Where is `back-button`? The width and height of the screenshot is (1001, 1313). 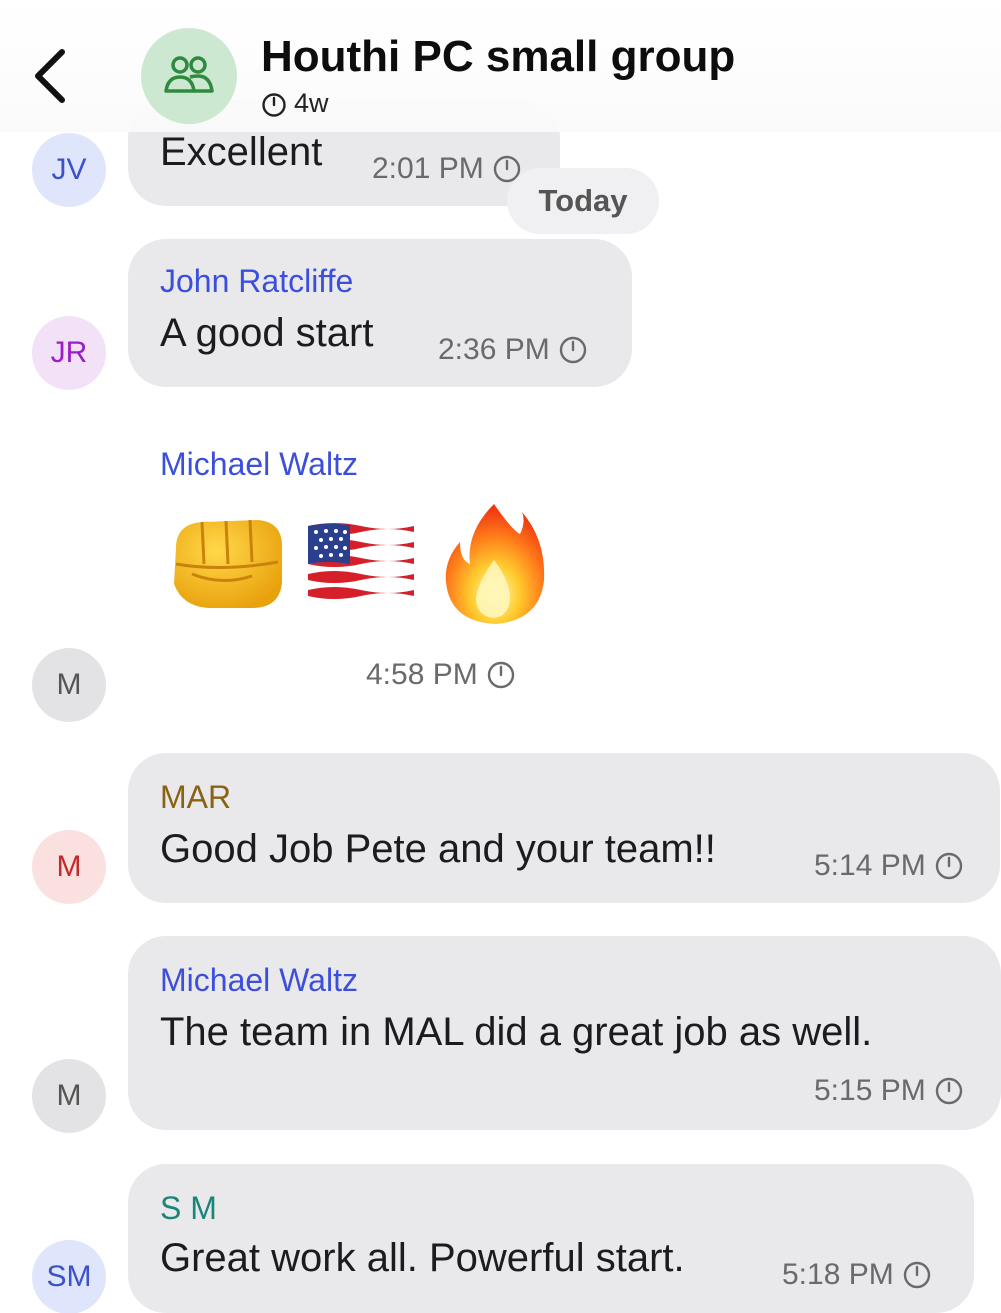 back-button is located at coordinates (51, 76).